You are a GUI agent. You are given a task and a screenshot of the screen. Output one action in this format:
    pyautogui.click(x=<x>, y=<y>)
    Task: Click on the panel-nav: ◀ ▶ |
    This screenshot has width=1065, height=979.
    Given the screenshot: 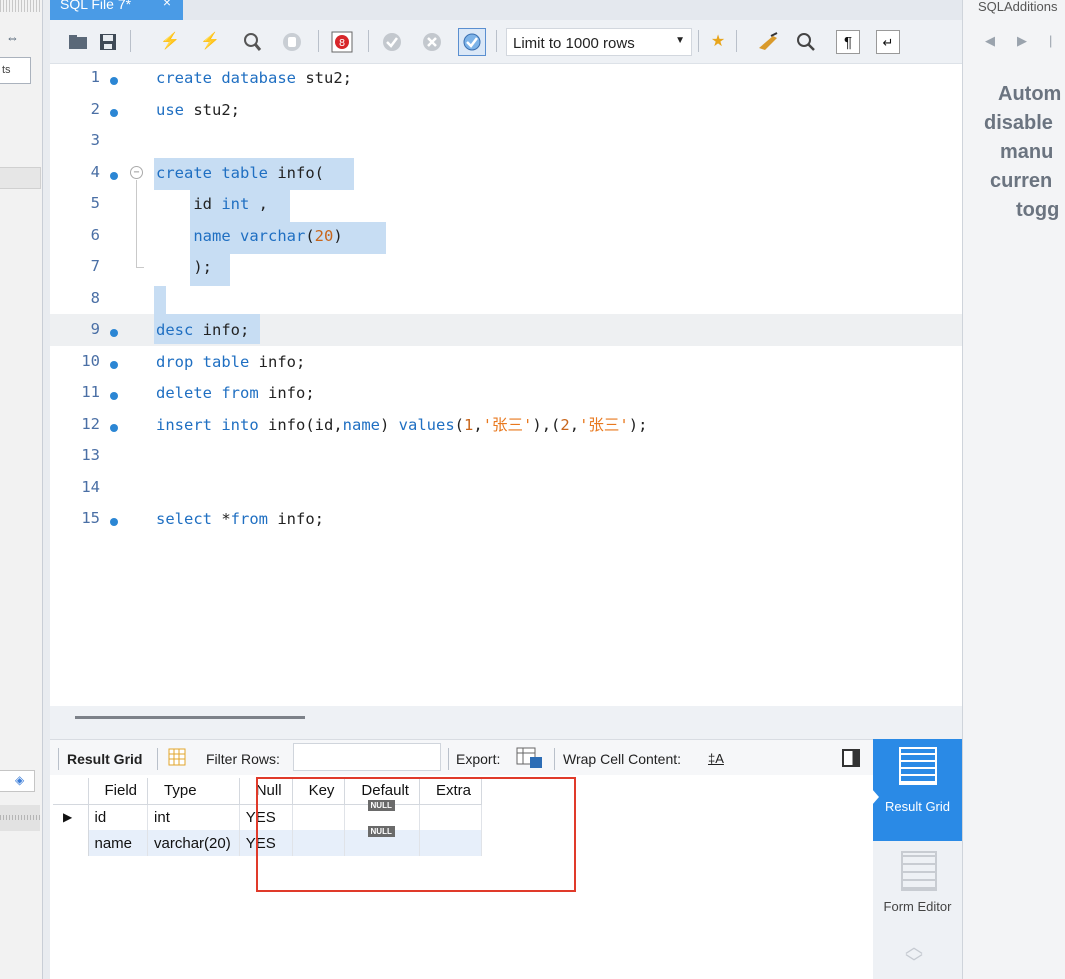 What is the action you would take?
    pyautogui.click(x=1025, y=41)
    